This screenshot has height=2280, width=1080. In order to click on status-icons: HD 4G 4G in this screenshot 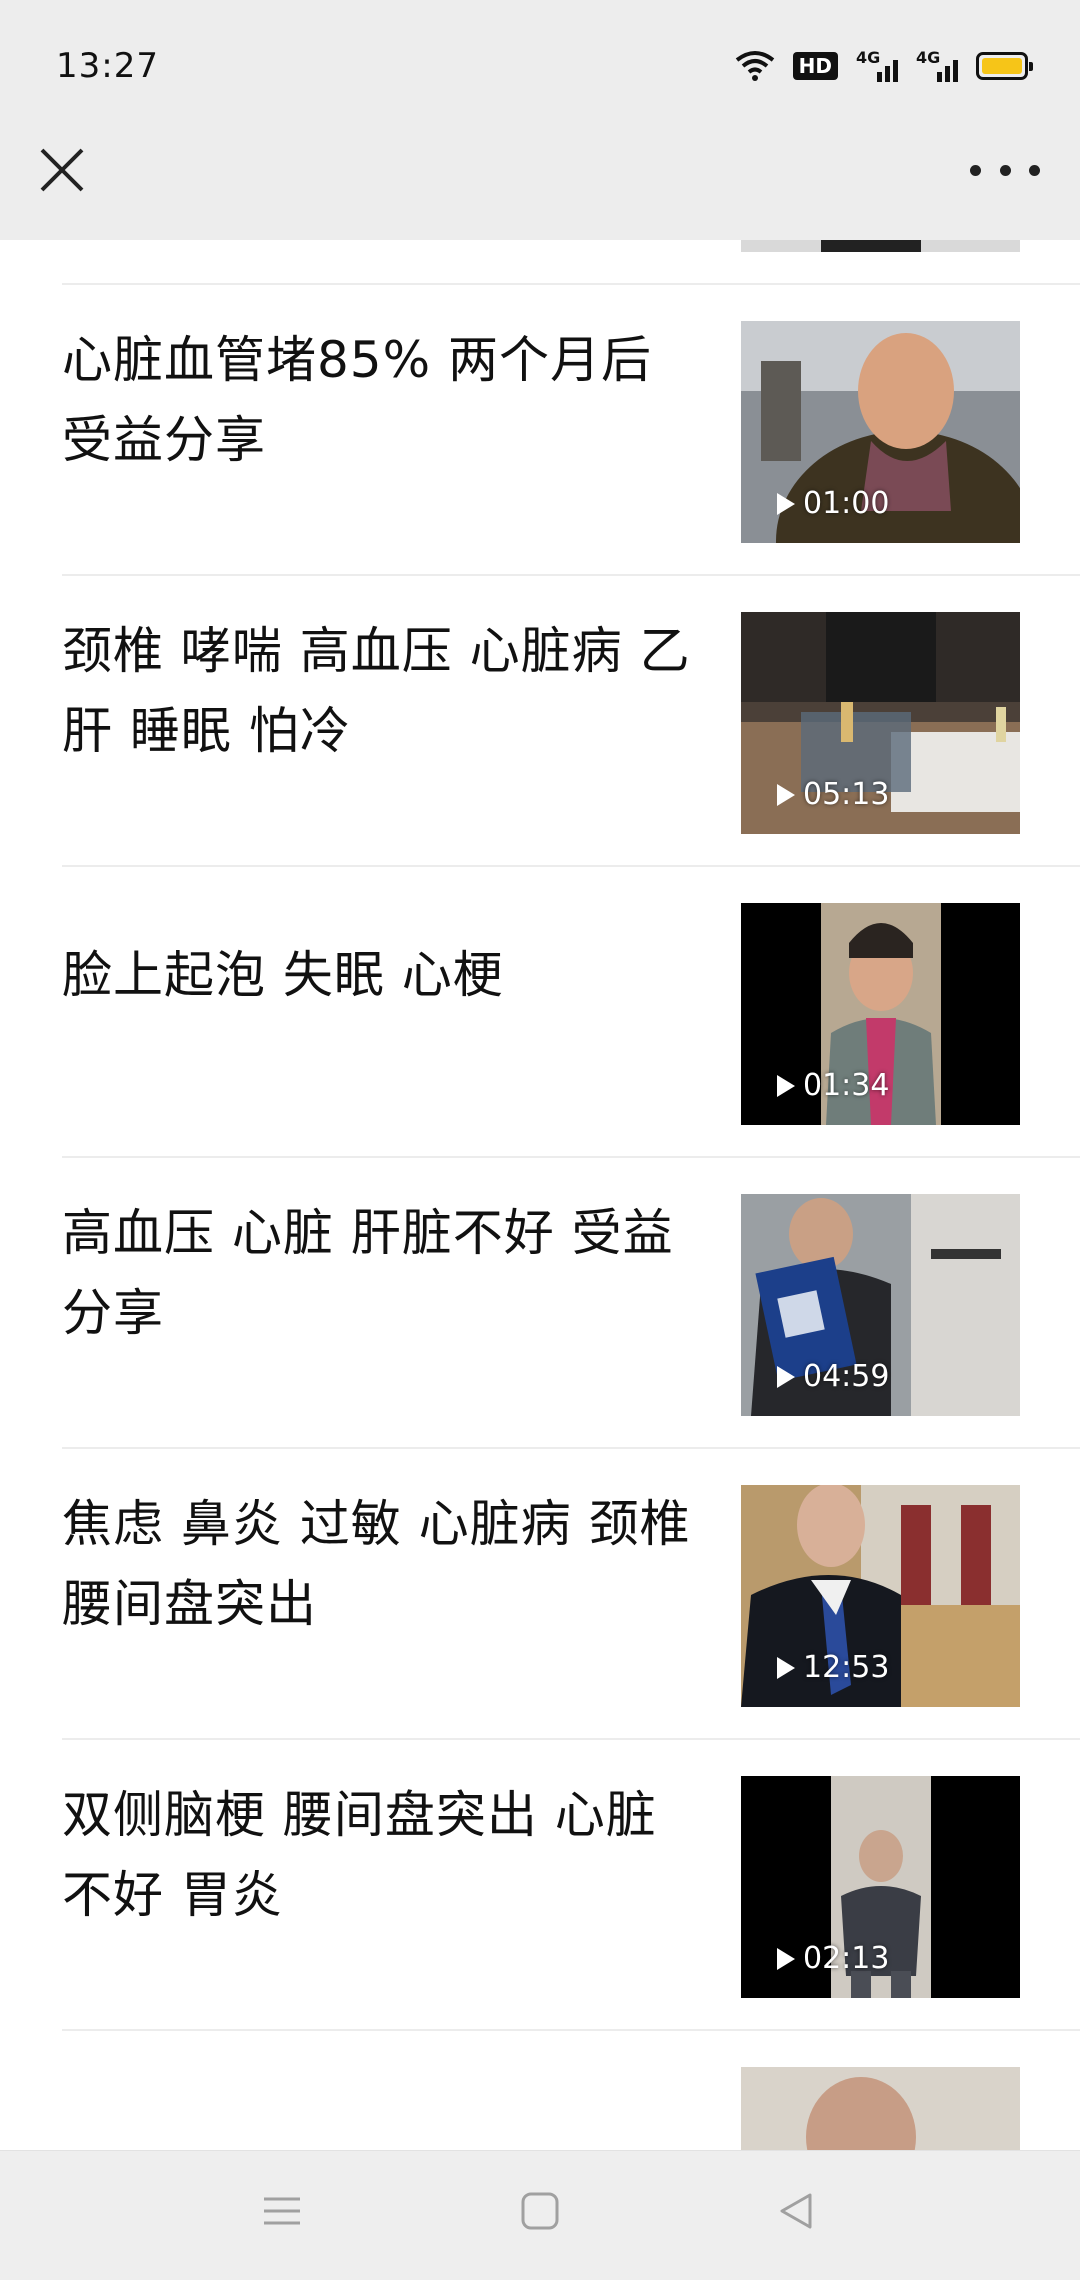, I will do `click(884, 66)`.